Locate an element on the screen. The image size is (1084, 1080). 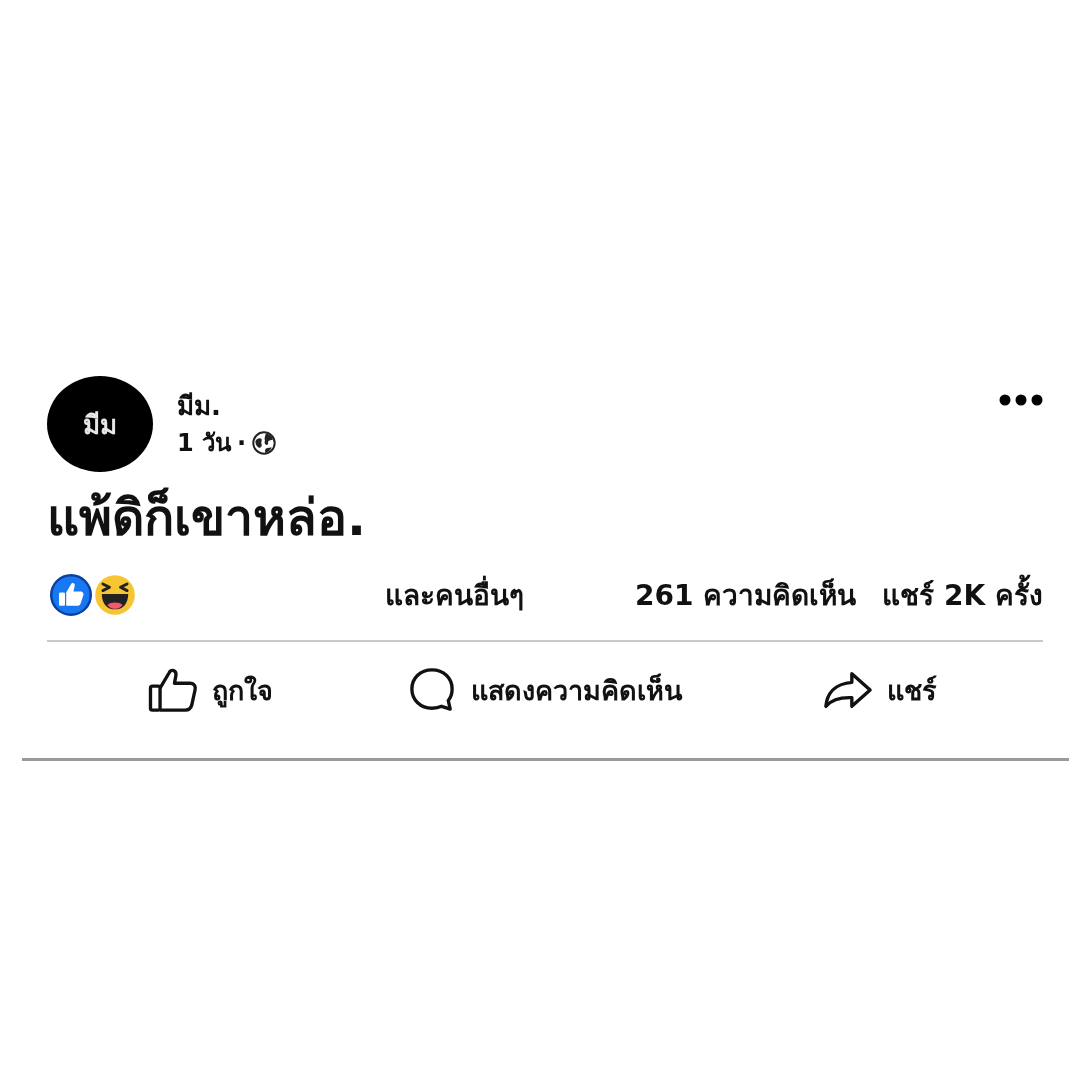
thumbs-up-icon is located at coordinates (172, 690).